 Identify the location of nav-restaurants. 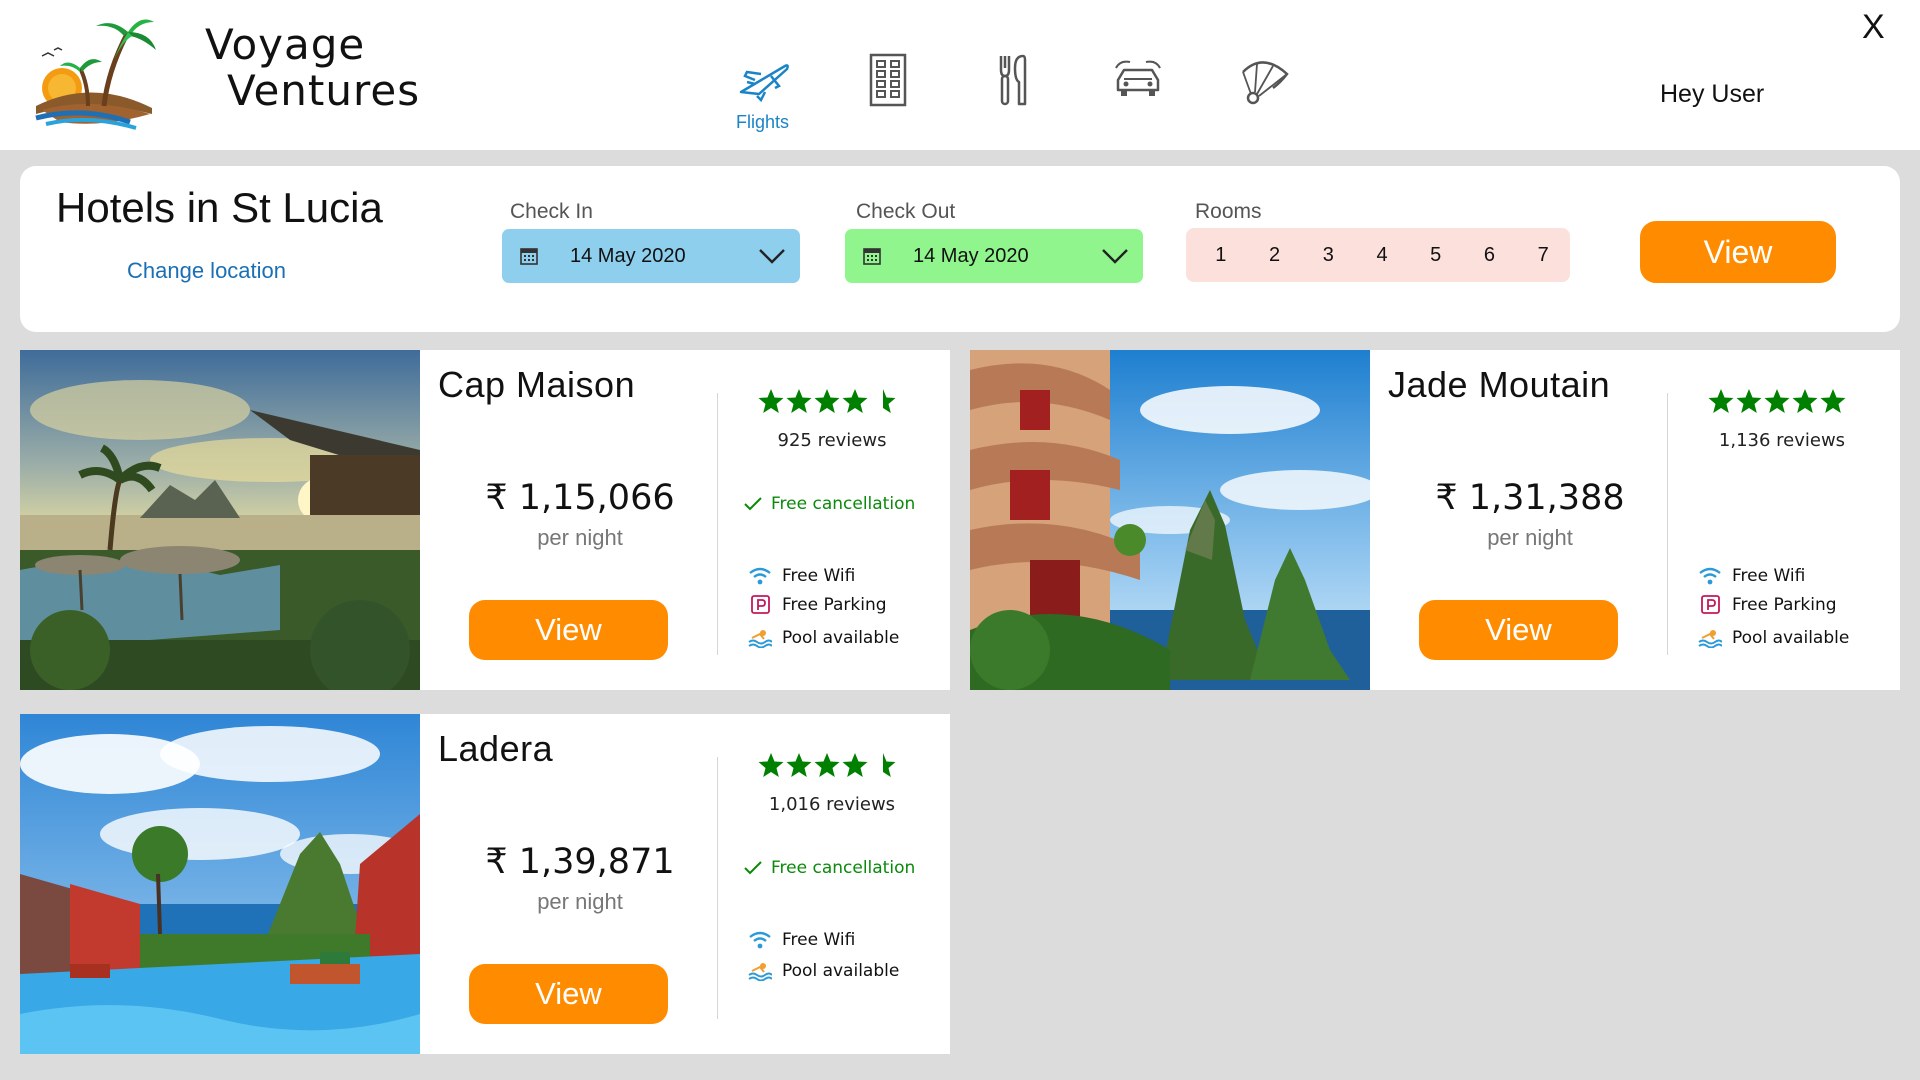
(1012, 92).